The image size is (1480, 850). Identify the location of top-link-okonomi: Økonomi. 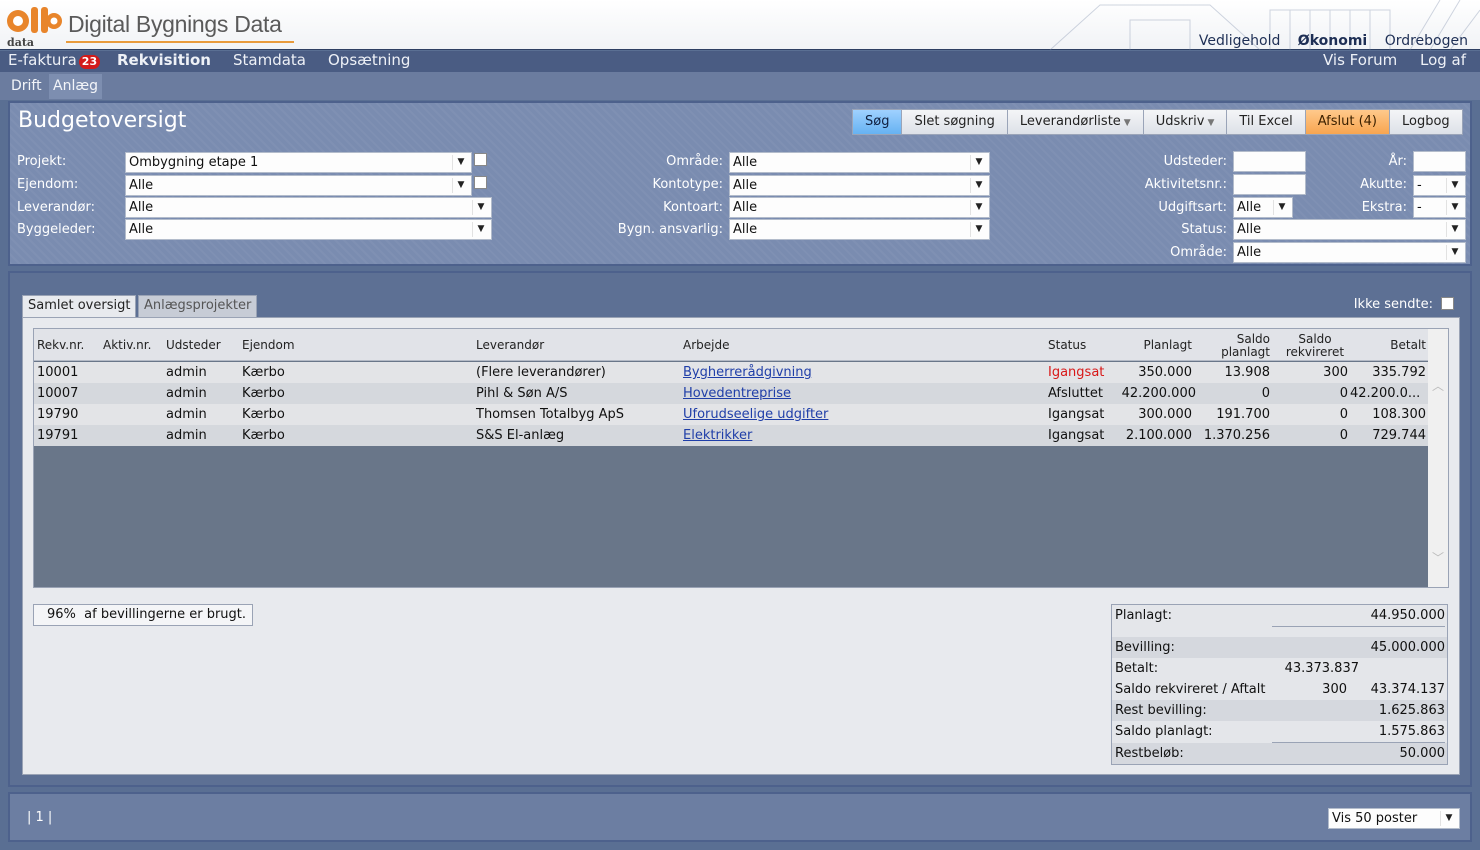
(1332, 41).